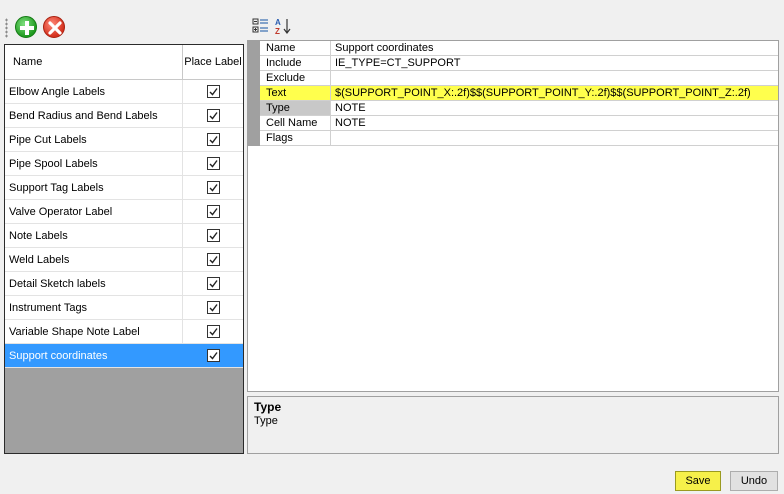 This screenshot has width=784, height=494. I want to click on list-item: Instrument Tags, so click(124, 308).